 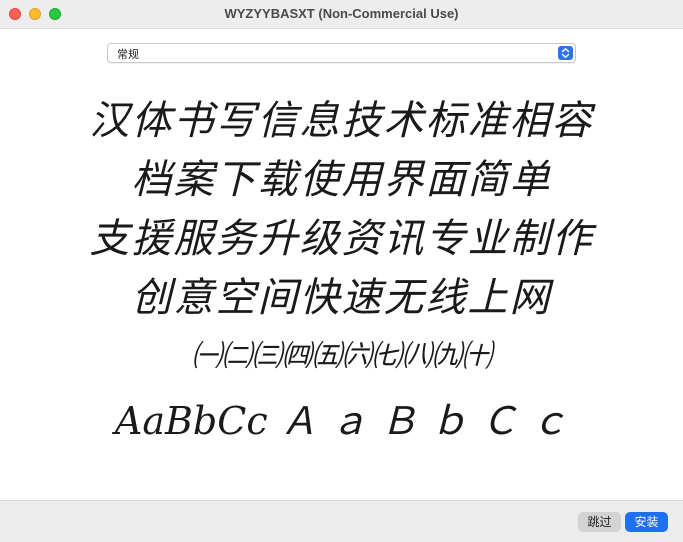 What do you see at coordinates (128, 54) in the screenshot?
I see `style-select-value: 常规` at bounding box center [128, 54].